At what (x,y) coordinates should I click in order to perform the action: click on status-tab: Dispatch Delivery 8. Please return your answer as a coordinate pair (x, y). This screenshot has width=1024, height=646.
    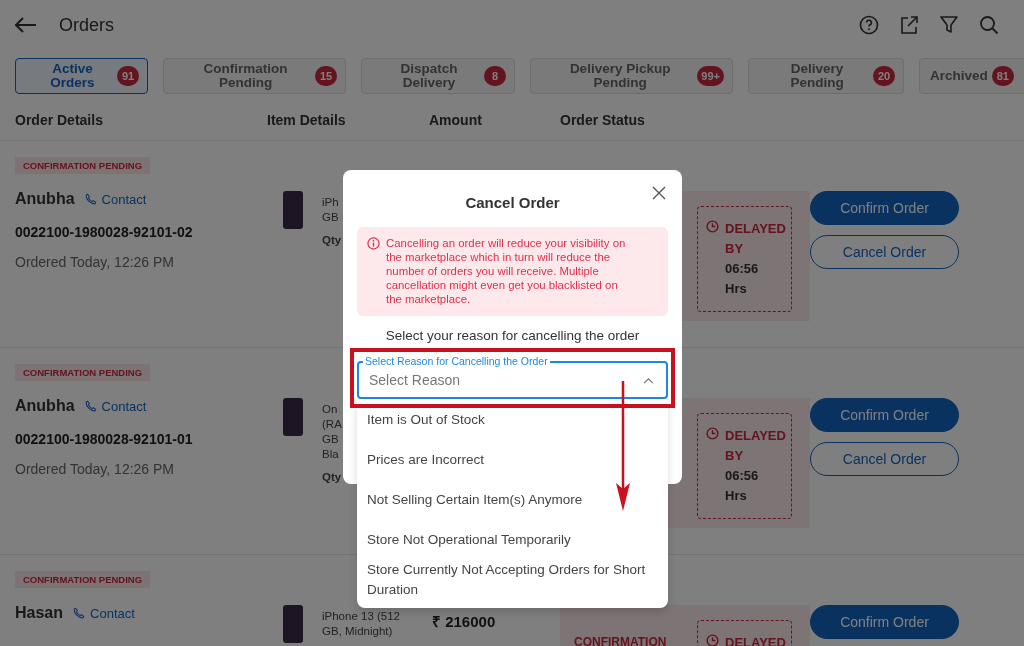
    Looking at the image, I should click on (438, 76).